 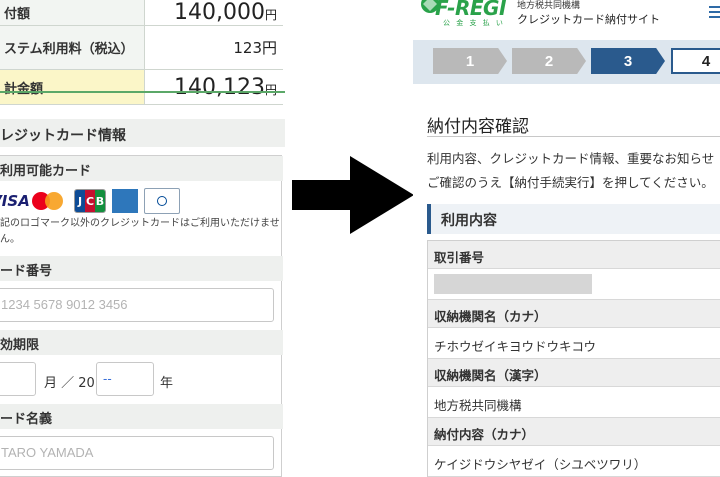 I want to click on diners-logo-icon, so click(x=162, y=201).